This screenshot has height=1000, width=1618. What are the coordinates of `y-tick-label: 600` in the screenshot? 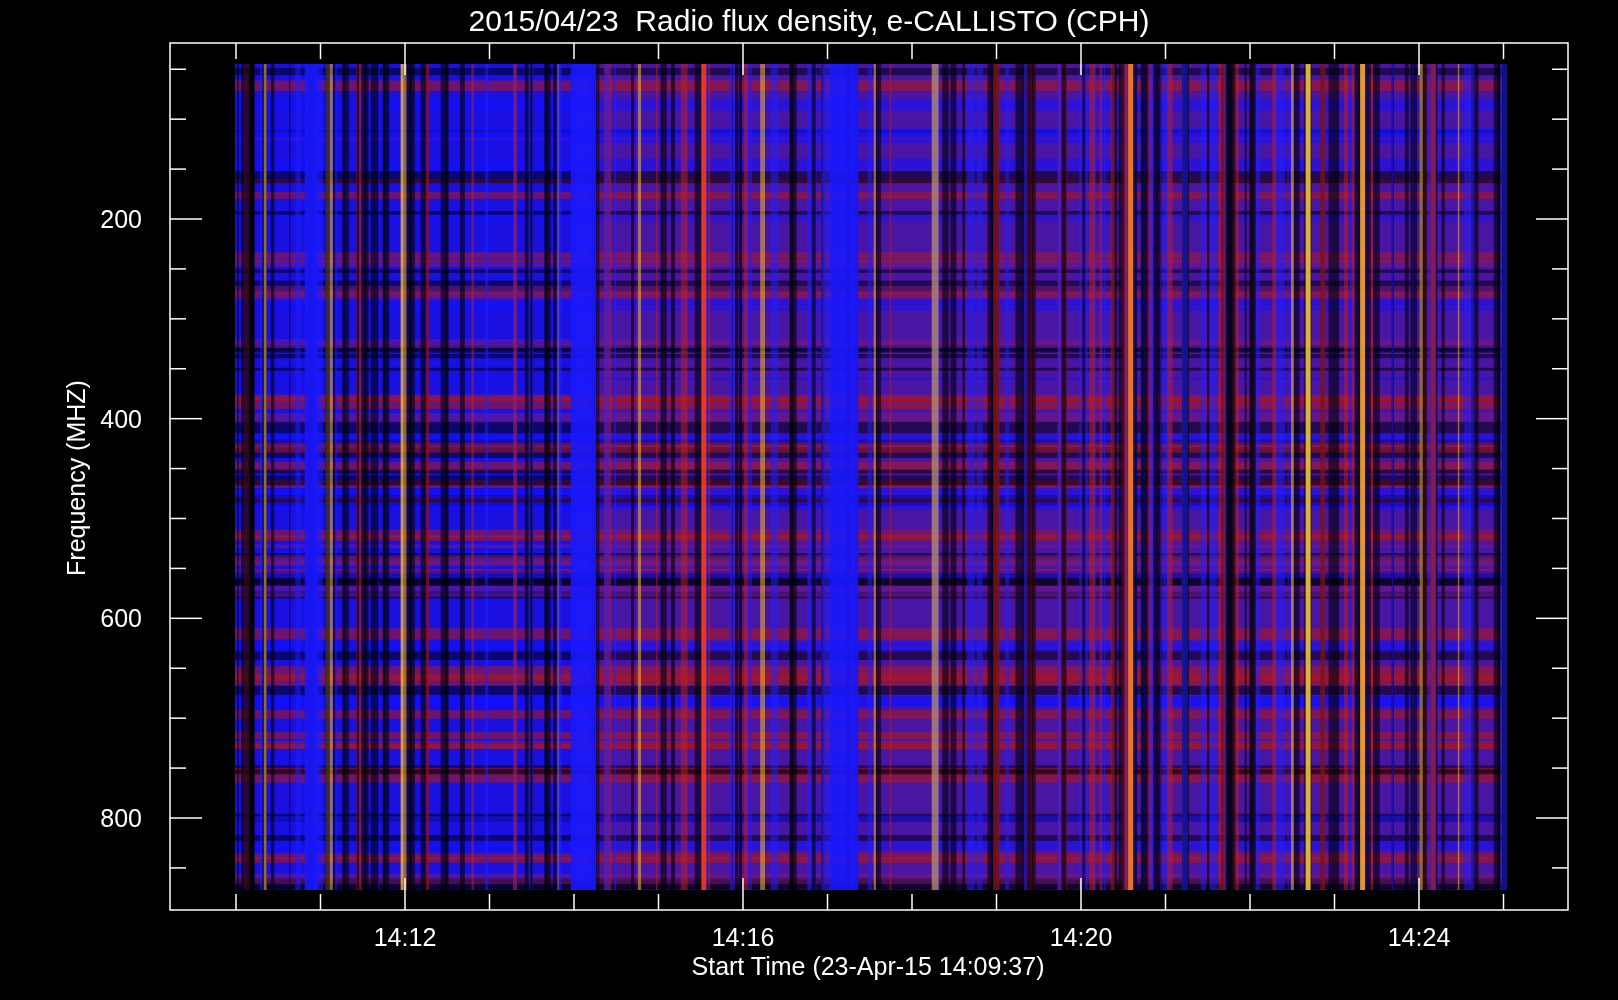 It's located at (121, 618).